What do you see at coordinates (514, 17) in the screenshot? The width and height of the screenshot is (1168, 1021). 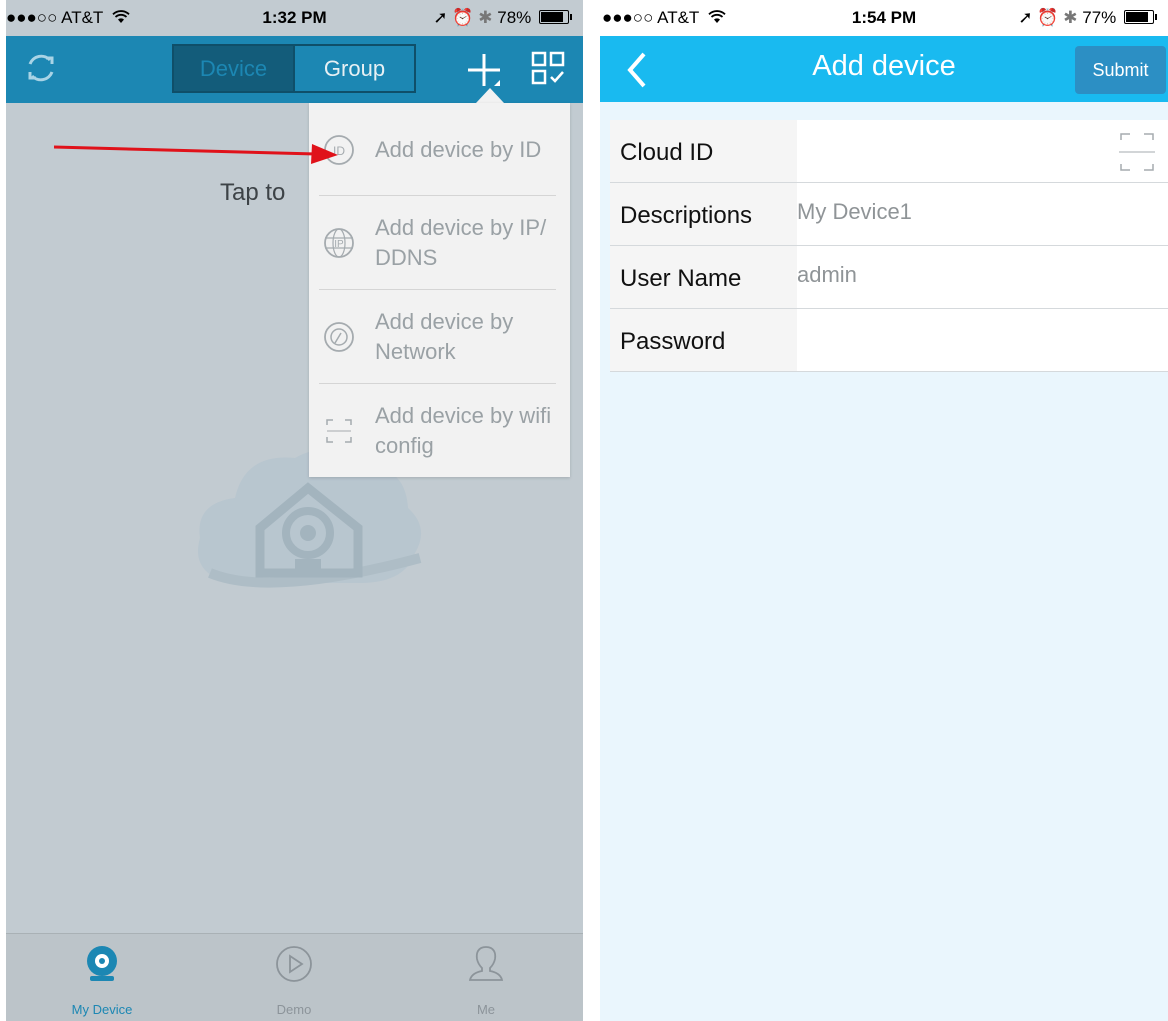 I see `battery-percent: 78%` at bounding box center [514, 17].